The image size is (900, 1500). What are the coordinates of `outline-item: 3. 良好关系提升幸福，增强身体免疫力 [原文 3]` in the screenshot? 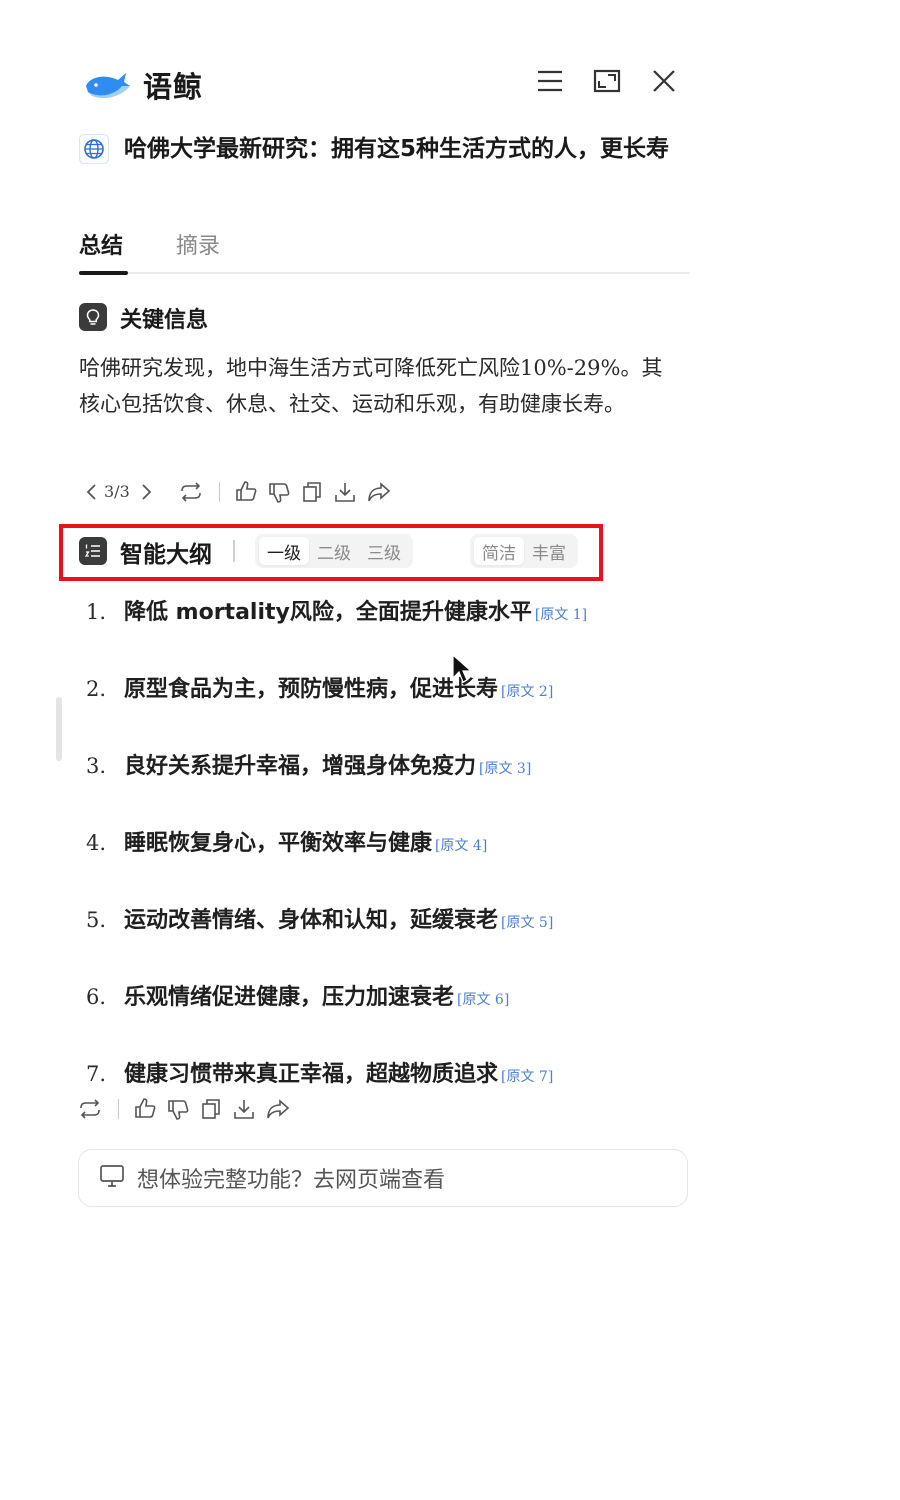 It's located at (308, 764).